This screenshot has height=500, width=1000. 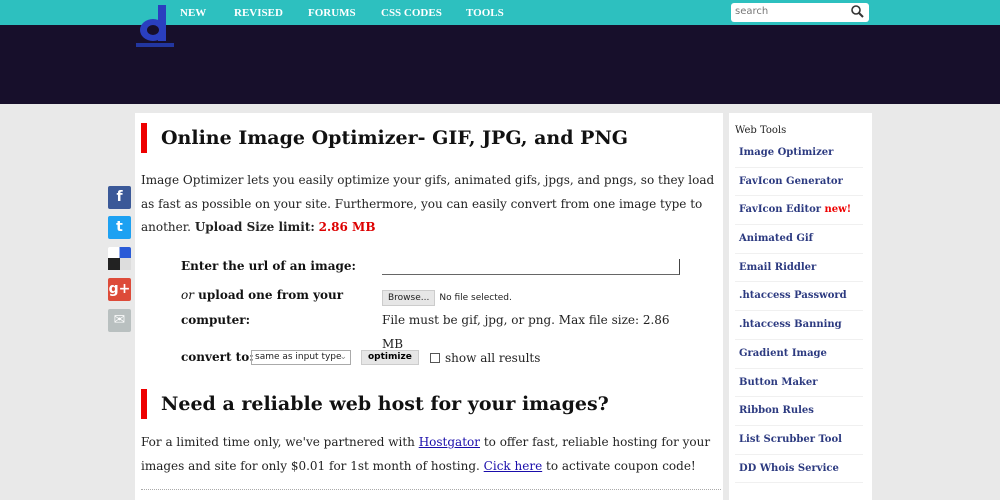 What do you see at coordinates (343, 357) in the screenshot?
I see `chevron-down-icon: ⌄` at bounding box center [343, 357].